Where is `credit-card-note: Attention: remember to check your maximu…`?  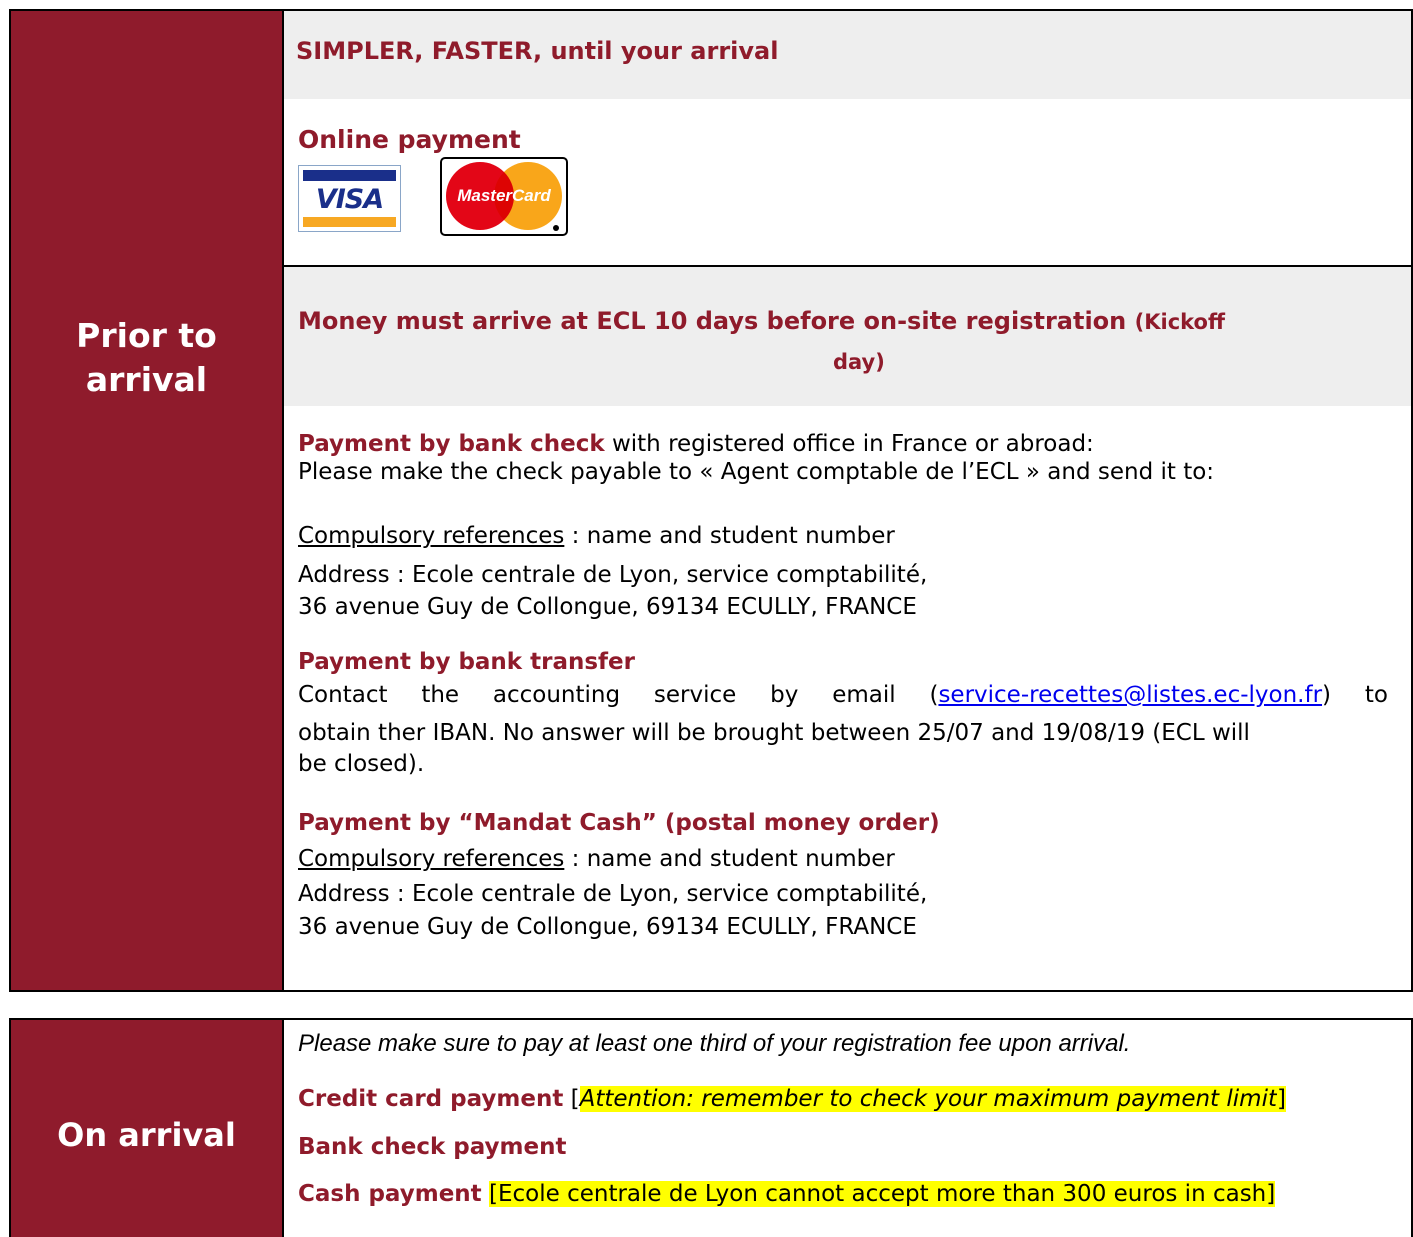
credit-card-note: Attention: remember to check your maximu… is located at coordinates (928, 1099).